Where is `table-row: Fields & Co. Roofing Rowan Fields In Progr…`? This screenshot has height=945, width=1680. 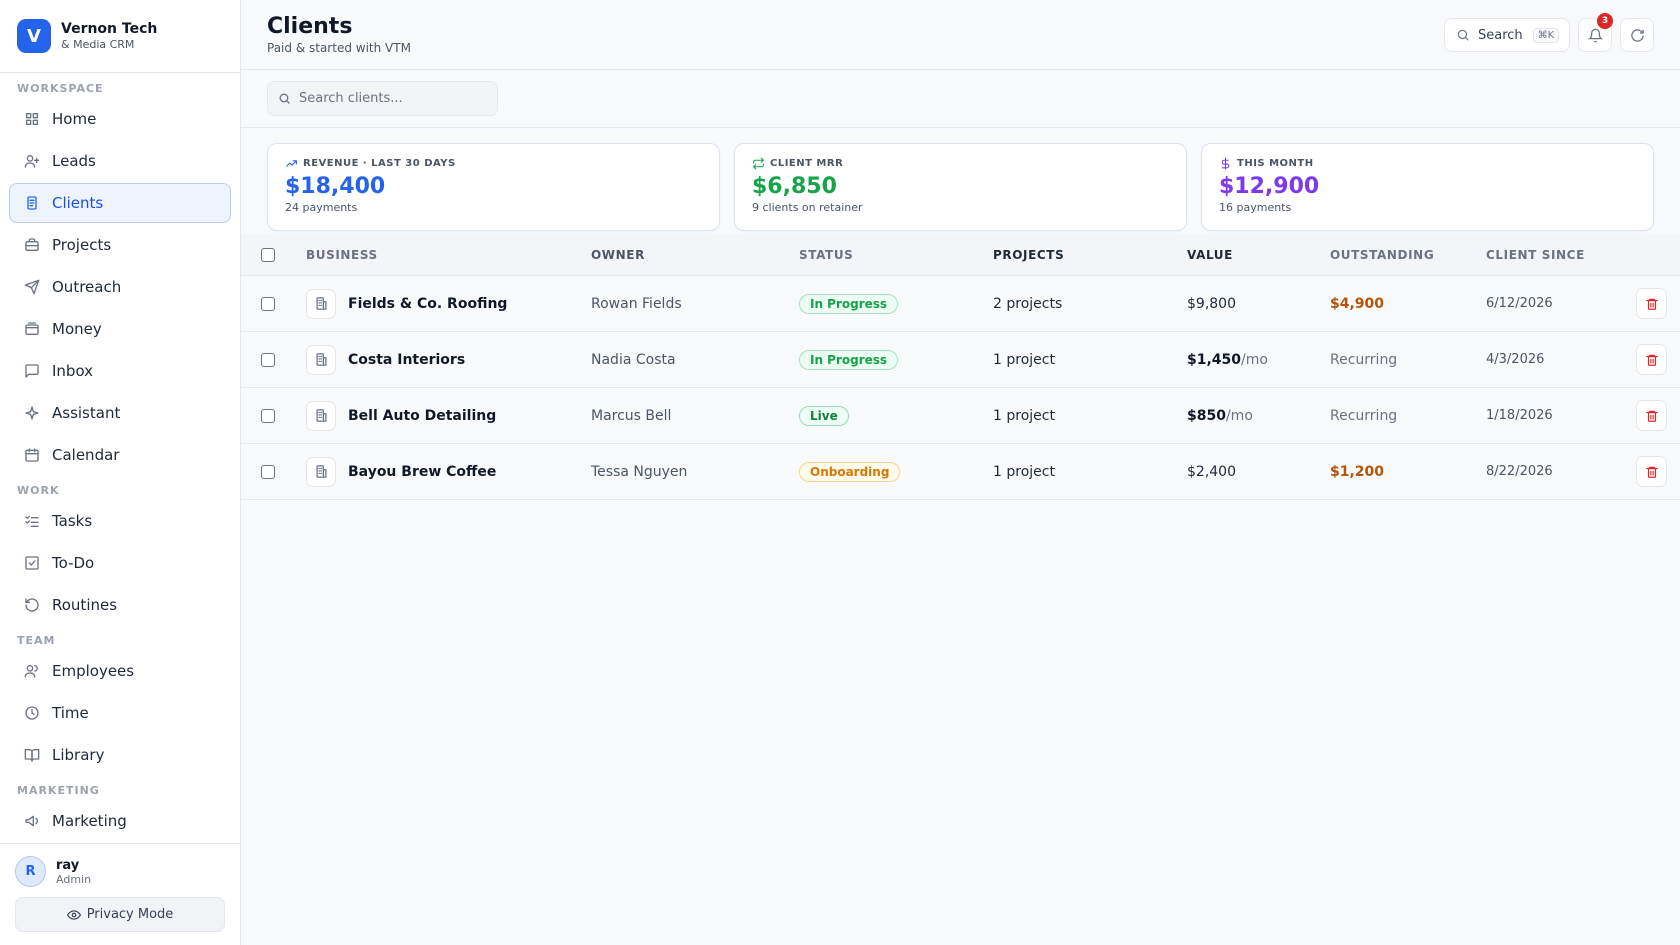 table-row: Fields & Co. Roofing Rowan Fields In Progr… is located at coordinates (960, 304).